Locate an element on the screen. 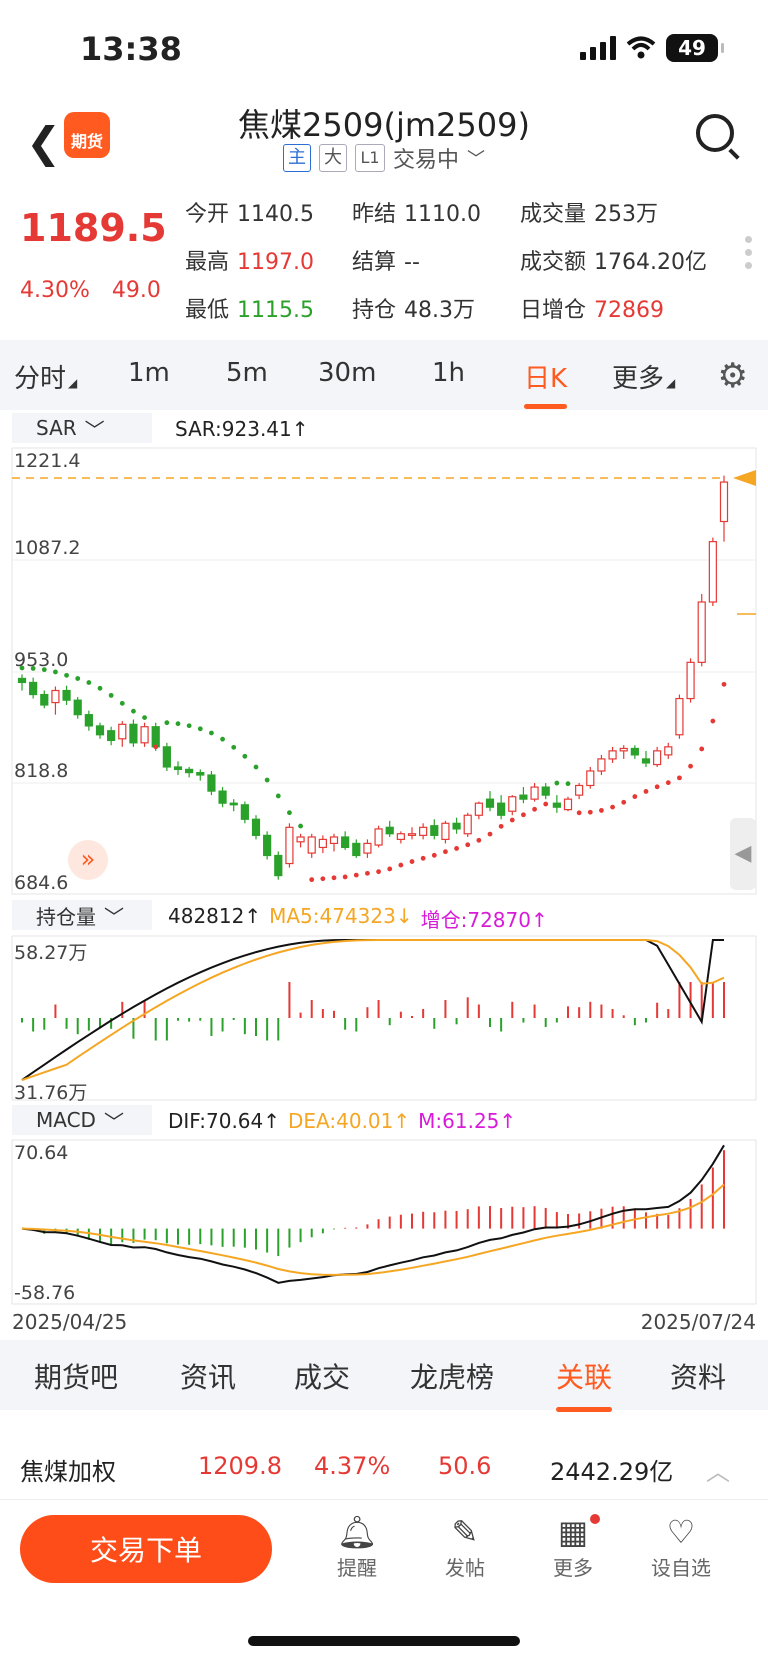  info-tab: 关联 is located at coordinates (584, 1384).